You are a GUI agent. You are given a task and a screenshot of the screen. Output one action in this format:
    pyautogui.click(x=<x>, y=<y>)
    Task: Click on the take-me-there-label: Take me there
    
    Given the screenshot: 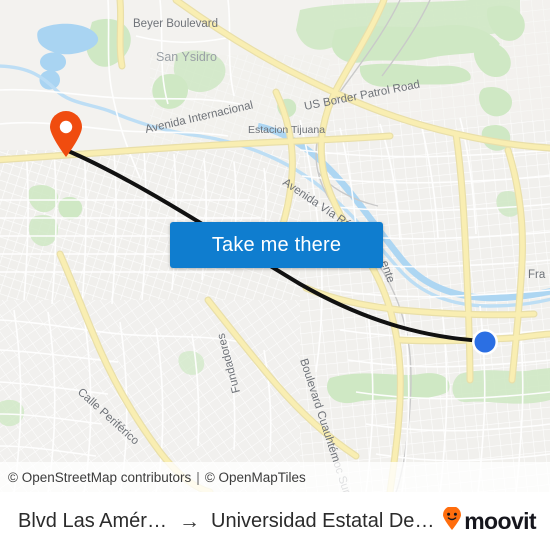 What is the action you would take?
    pyautogui.click(x=276, y=244)
    